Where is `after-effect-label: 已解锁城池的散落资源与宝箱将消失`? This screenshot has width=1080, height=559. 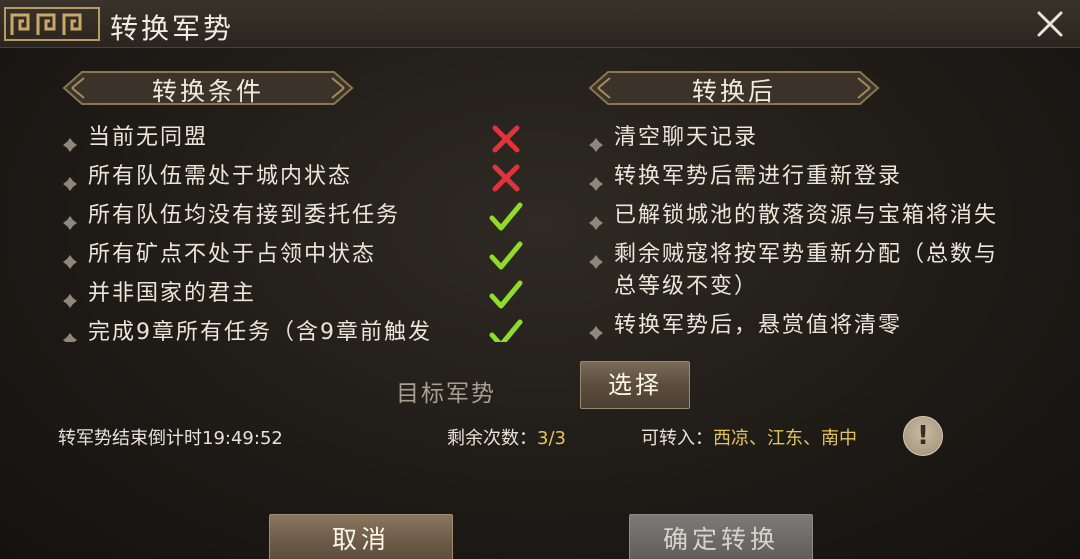 after-effect-label: 已解锁城池的散落资源与宝箱将消失 is located at coordinates (806, 215).